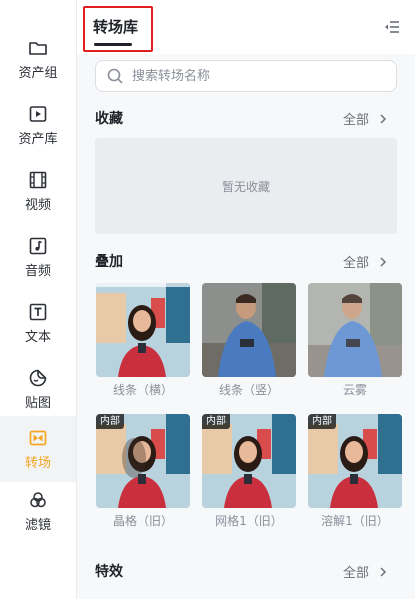 The image size is (415, 599). I want to click on overlay-view-all: 全部, so click(366, 261).